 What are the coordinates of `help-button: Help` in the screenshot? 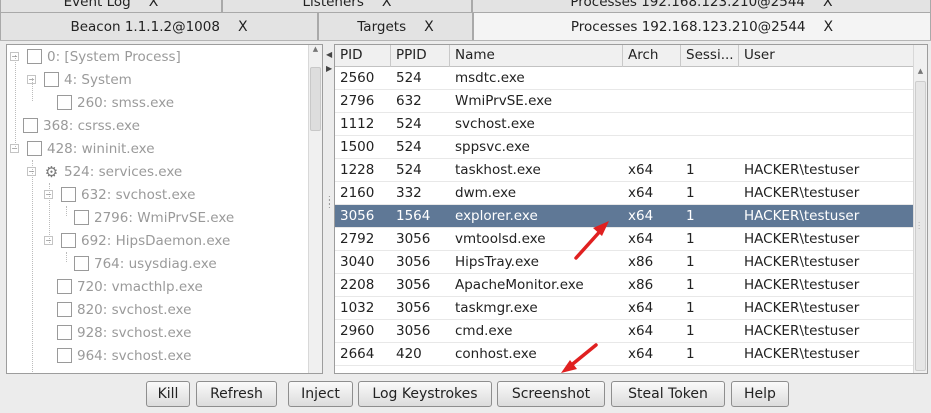 It's located at (760, 394).